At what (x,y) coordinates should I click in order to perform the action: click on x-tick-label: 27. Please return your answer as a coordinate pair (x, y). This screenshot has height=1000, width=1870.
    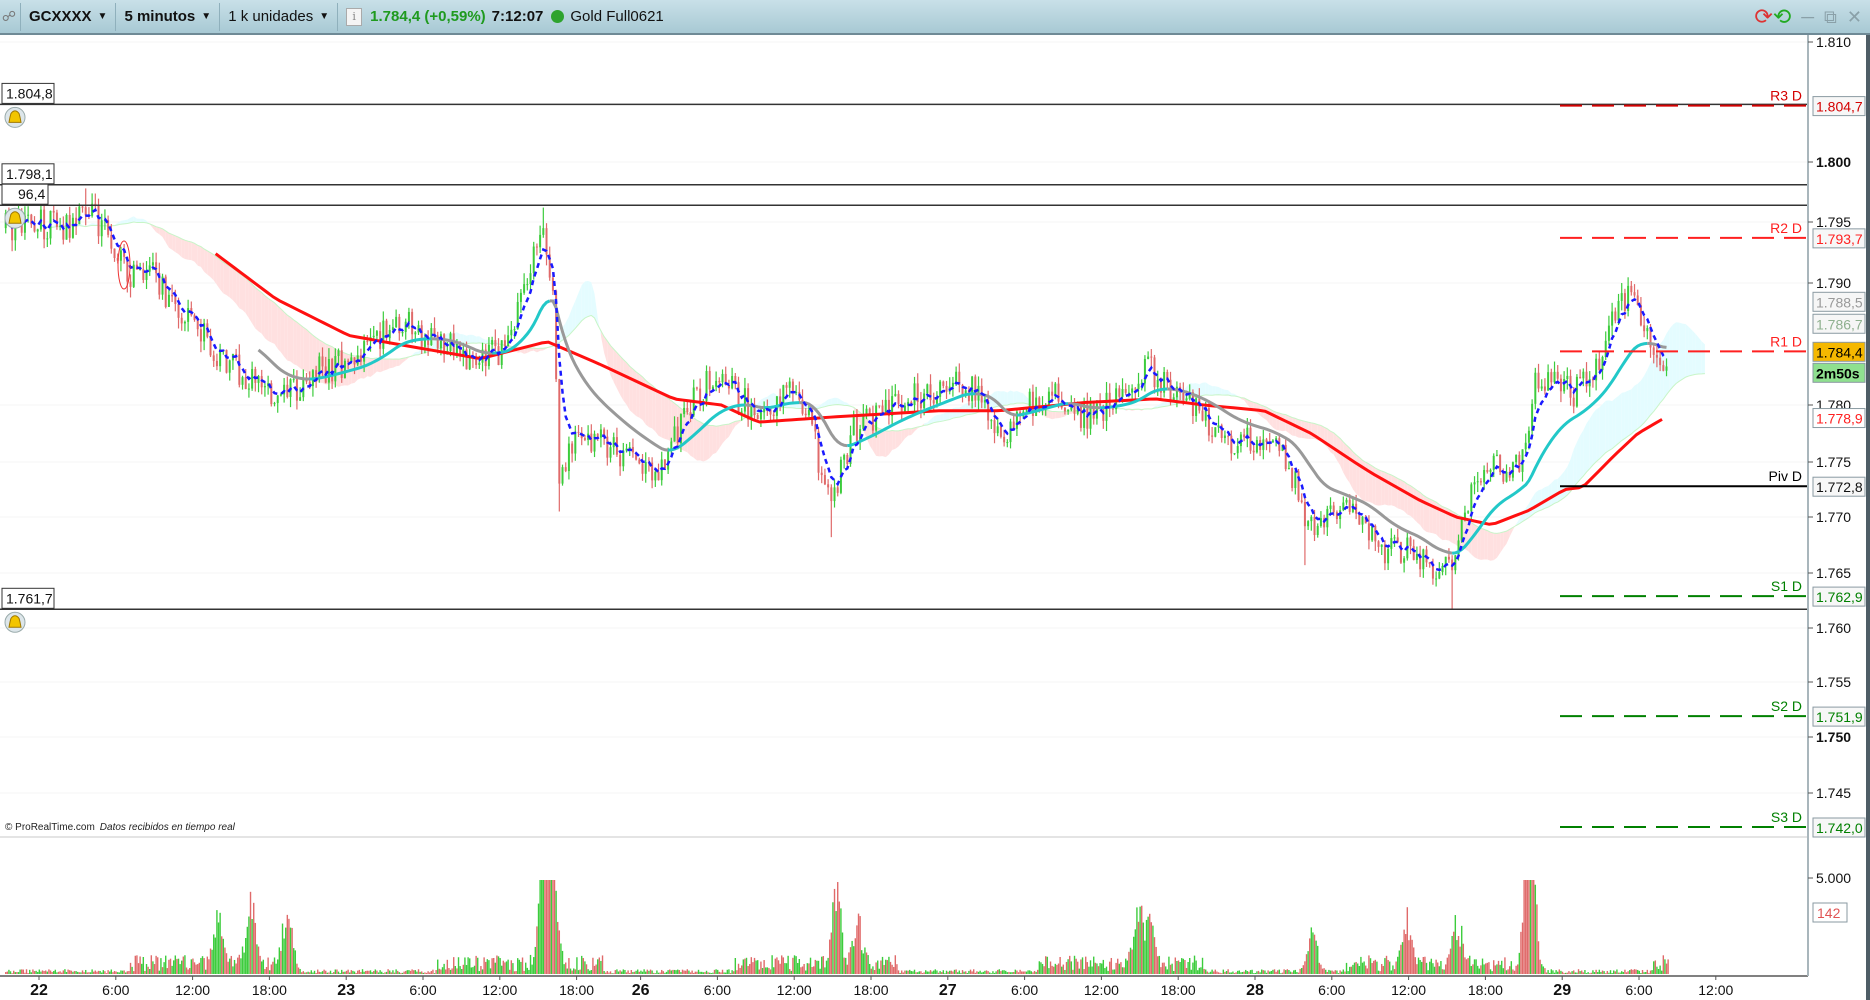
    Looking at the image, I should click on (948, 990).